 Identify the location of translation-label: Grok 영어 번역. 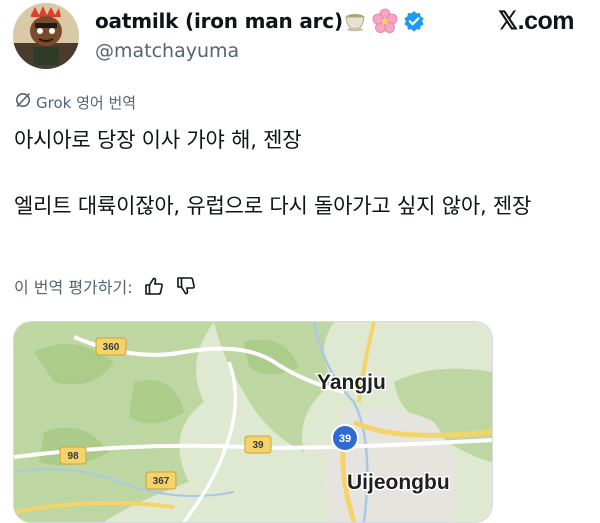
(86, 102).